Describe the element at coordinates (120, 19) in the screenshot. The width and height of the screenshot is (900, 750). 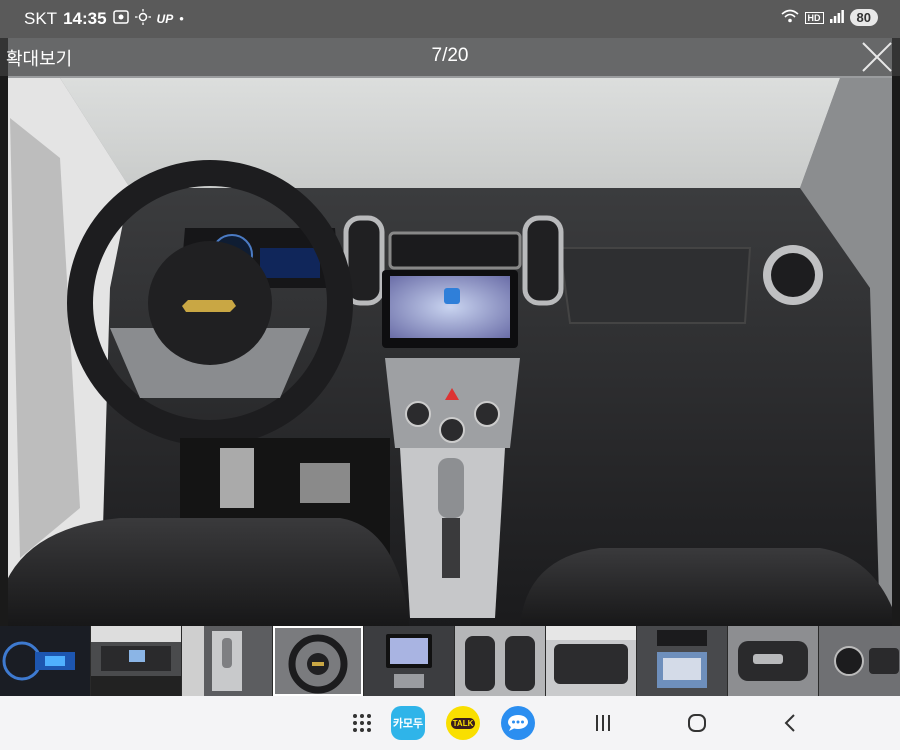
I see `screen-record-icon` at that location.